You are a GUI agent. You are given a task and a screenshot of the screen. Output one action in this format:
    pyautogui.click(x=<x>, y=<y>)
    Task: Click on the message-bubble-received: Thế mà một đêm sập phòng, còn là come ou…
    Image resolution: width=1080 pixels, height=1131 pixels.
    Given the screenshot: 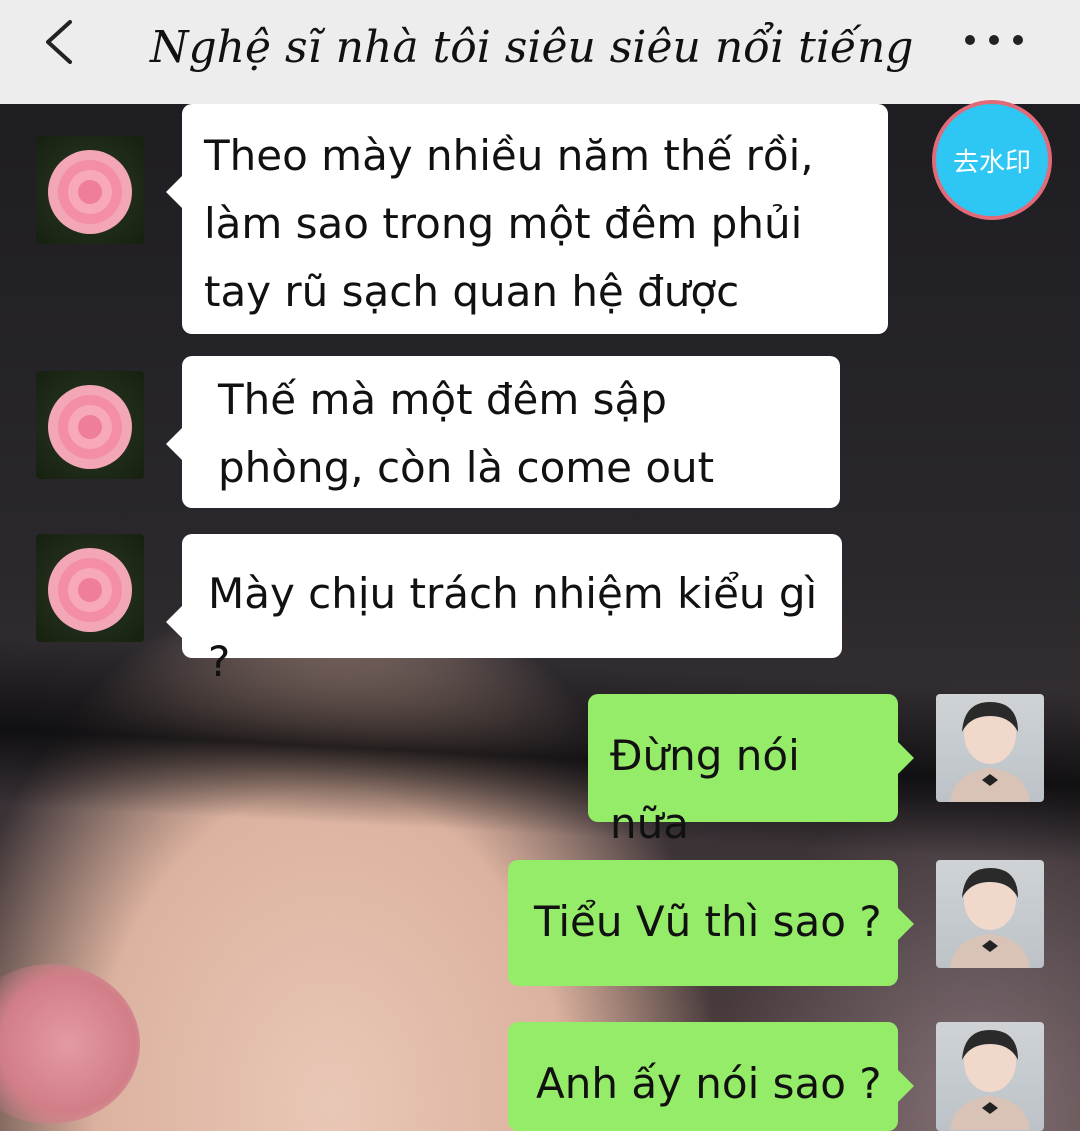 What is the action you would take?
    pyautogui.click(x=503, y=432)
    